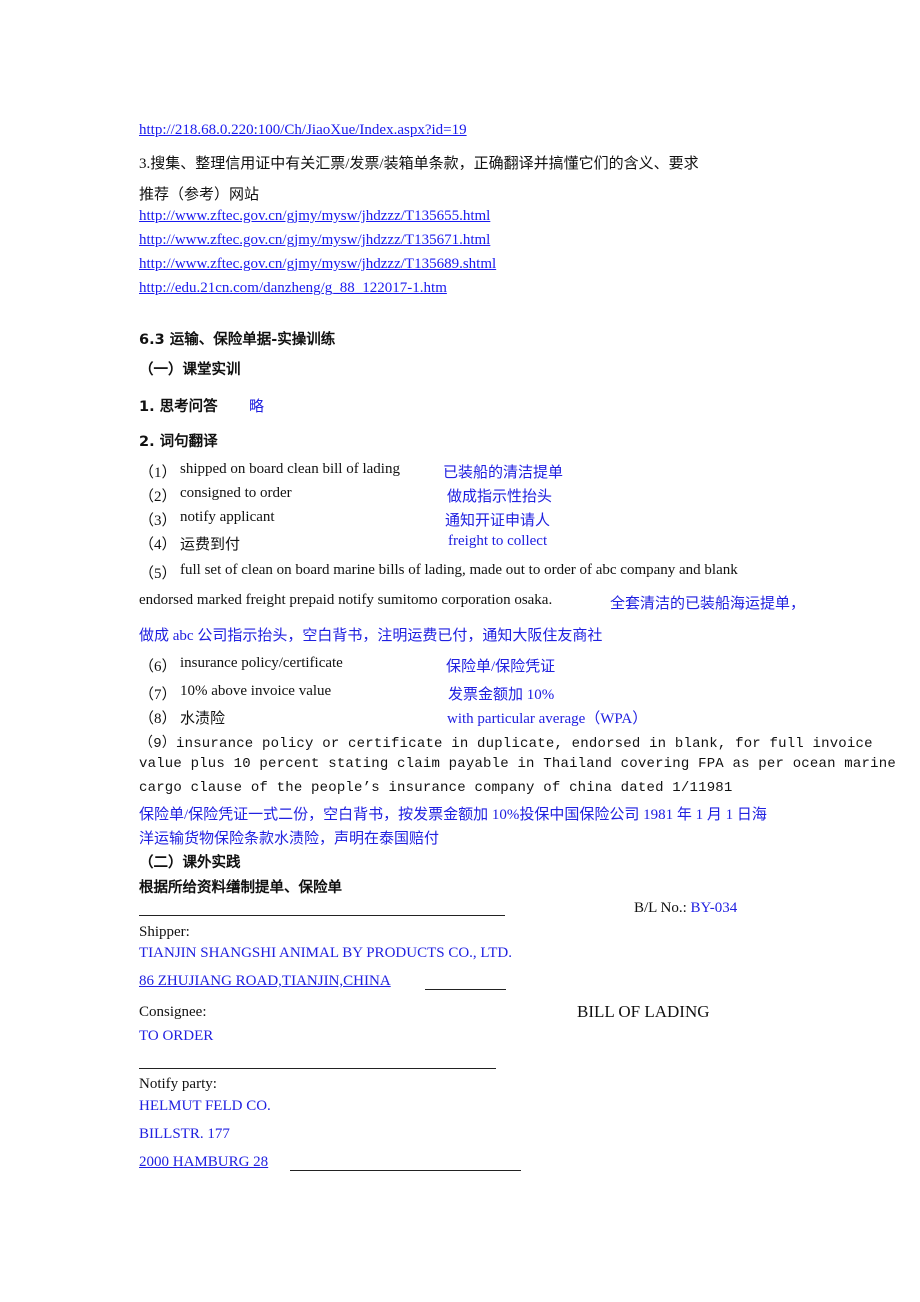 This screenshot has height=1302, width=920. Describe the element at coordinates (501, 695) in the screenshot. I see `translation-answer: 发票金额加 10%` at that location.